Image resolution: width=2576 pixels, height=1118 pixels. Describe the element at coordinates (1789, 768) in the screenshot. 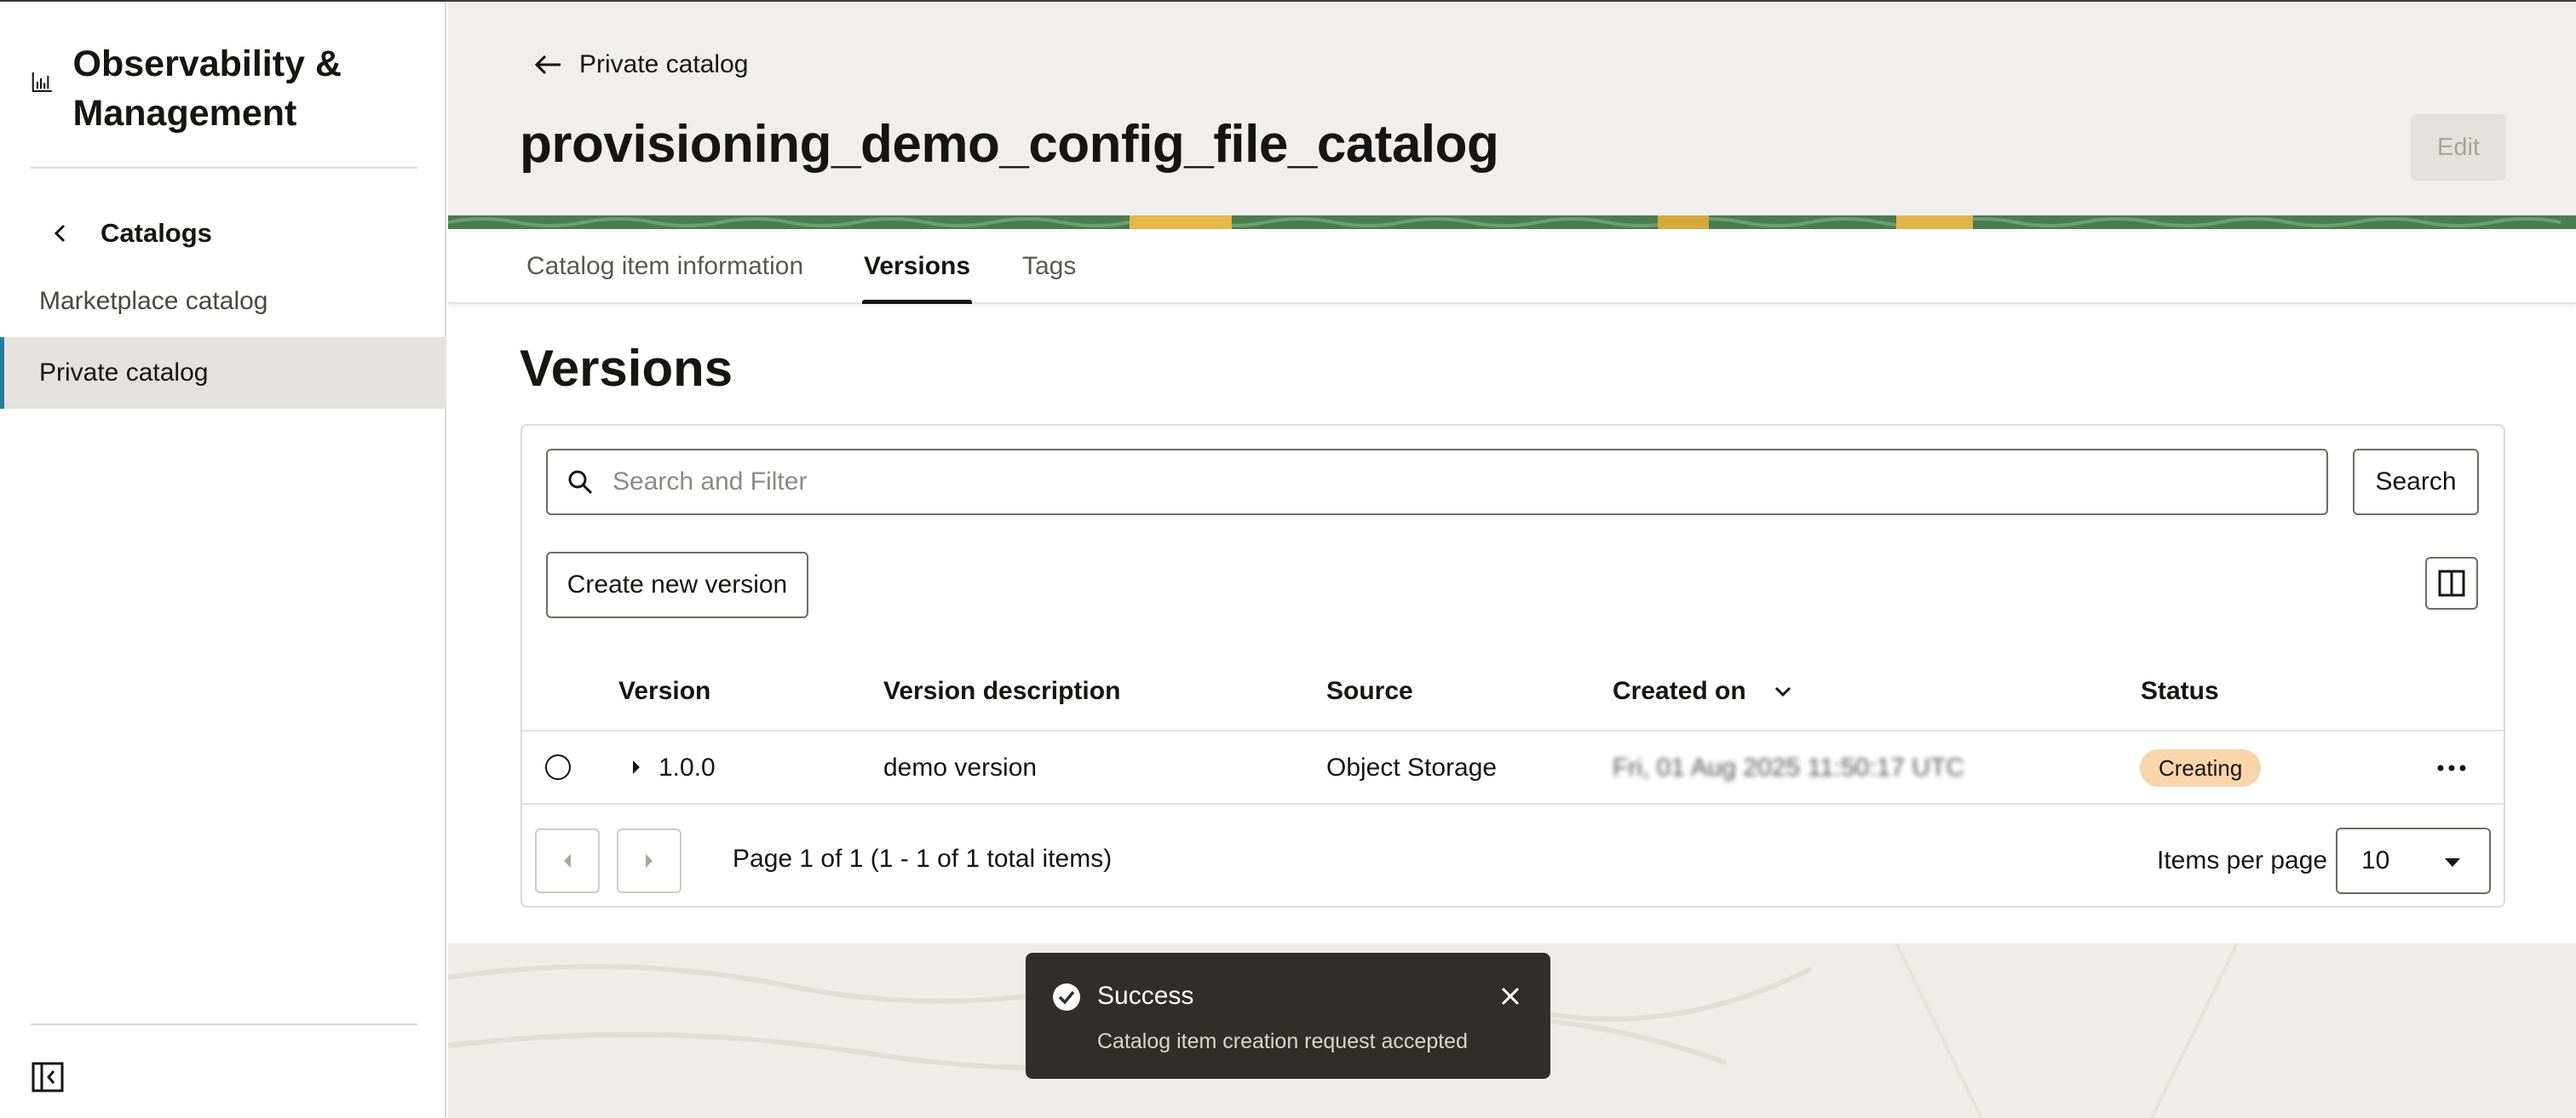

I see `cell-created-on: Fri, 01 Aug 2025 11:50:17 UTC` at that location.